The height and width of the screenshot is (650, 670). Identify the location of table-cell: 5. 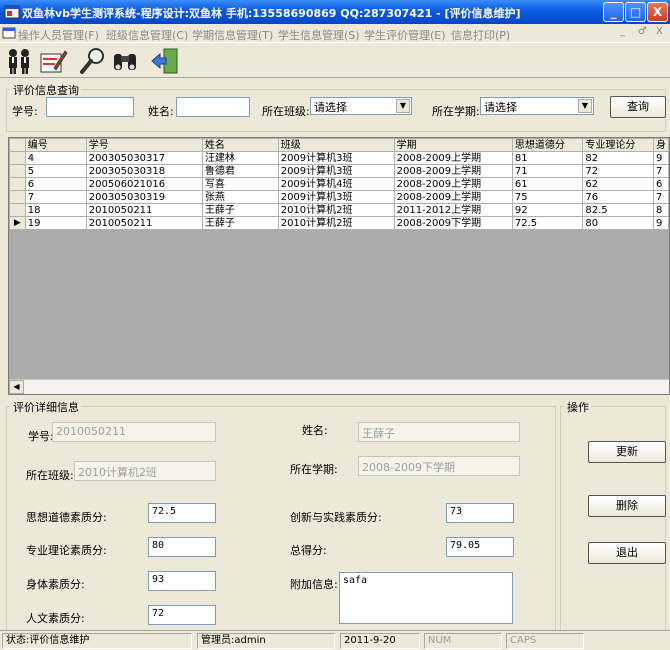
(55, 171).